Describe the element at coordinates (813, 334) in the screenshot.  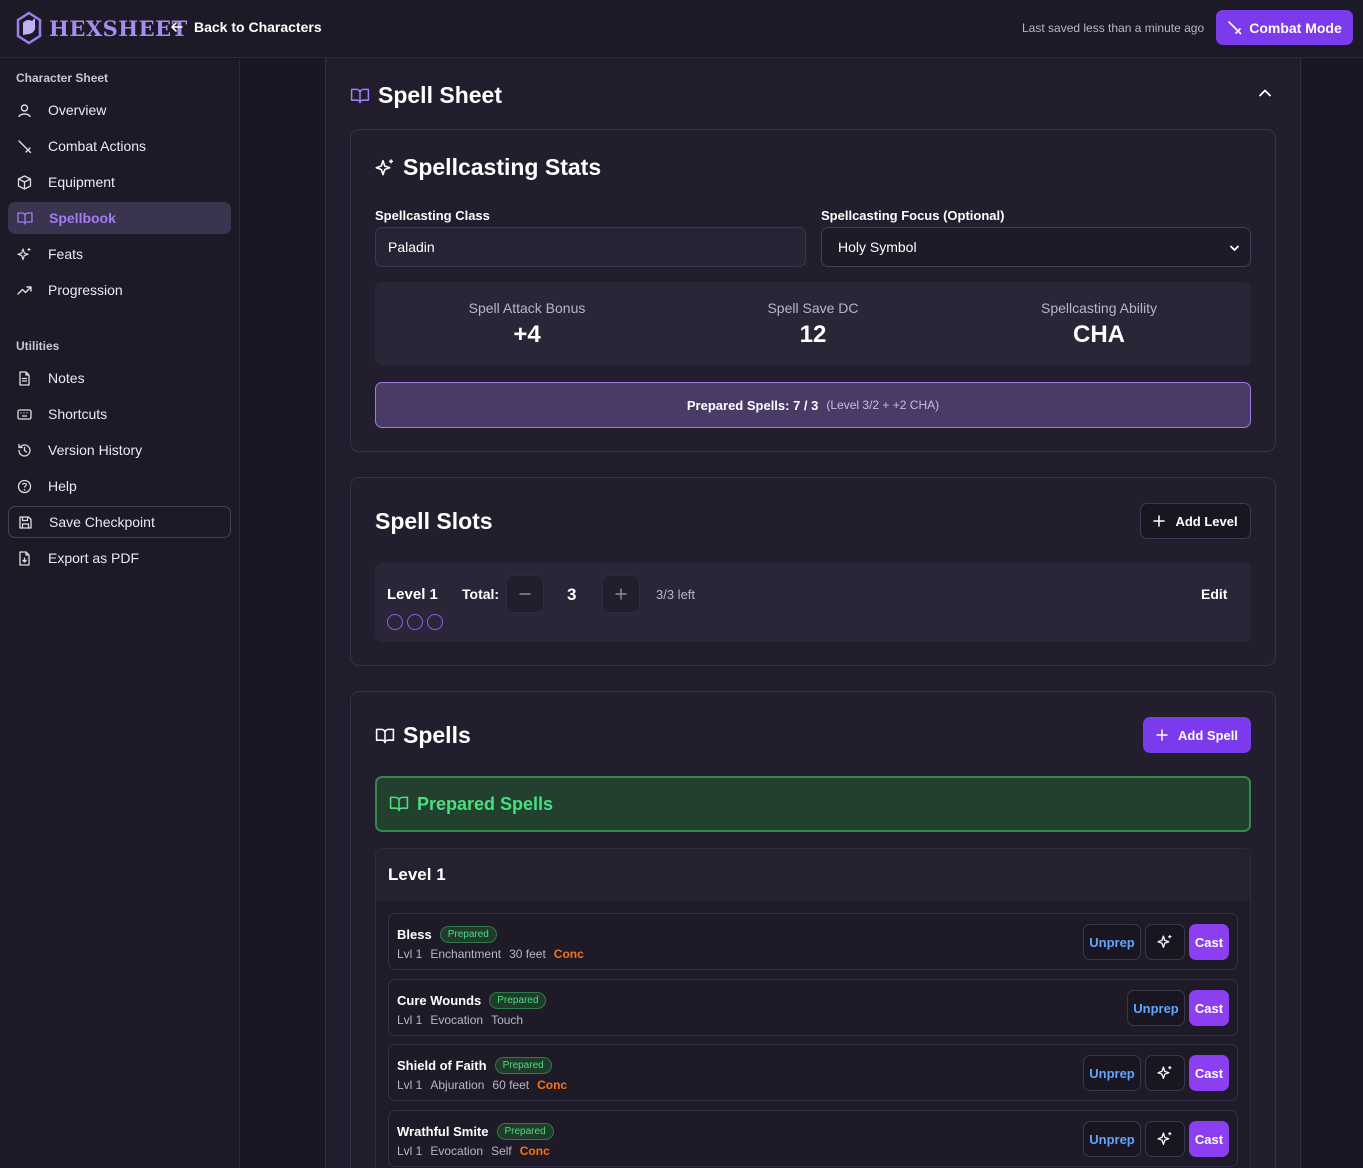
I see `spell-save-dc-value: 12` at that location.